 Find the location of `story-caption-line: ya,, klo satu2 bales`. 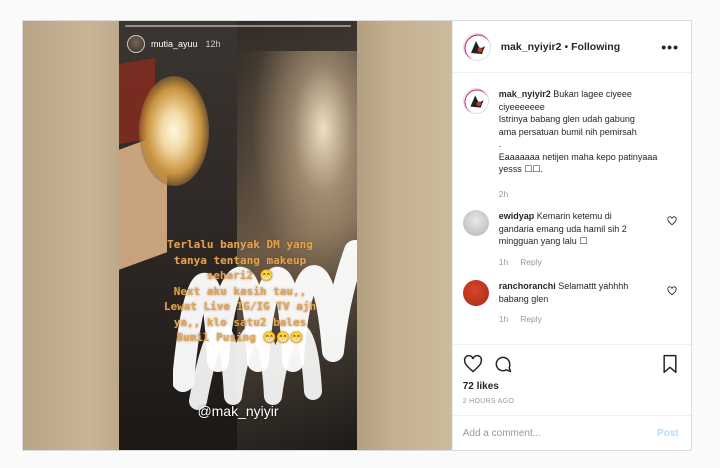

story-caption-line: ya,, klo satu2 bales is located at coordinates (240, 322).